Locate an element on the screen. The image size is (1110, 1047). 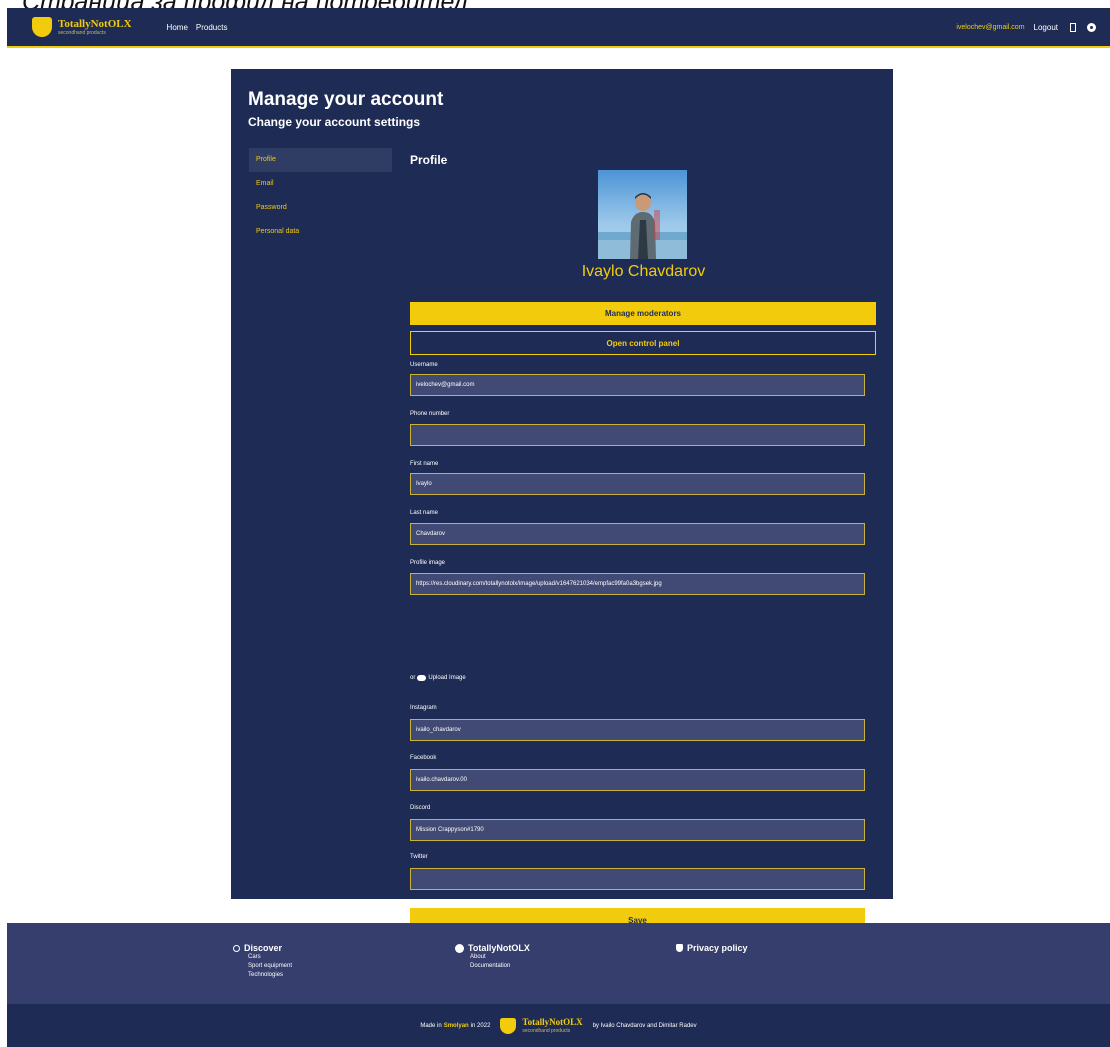
account-sidebar: Profile Email Password Personal data is located at coordinates (320, 196).